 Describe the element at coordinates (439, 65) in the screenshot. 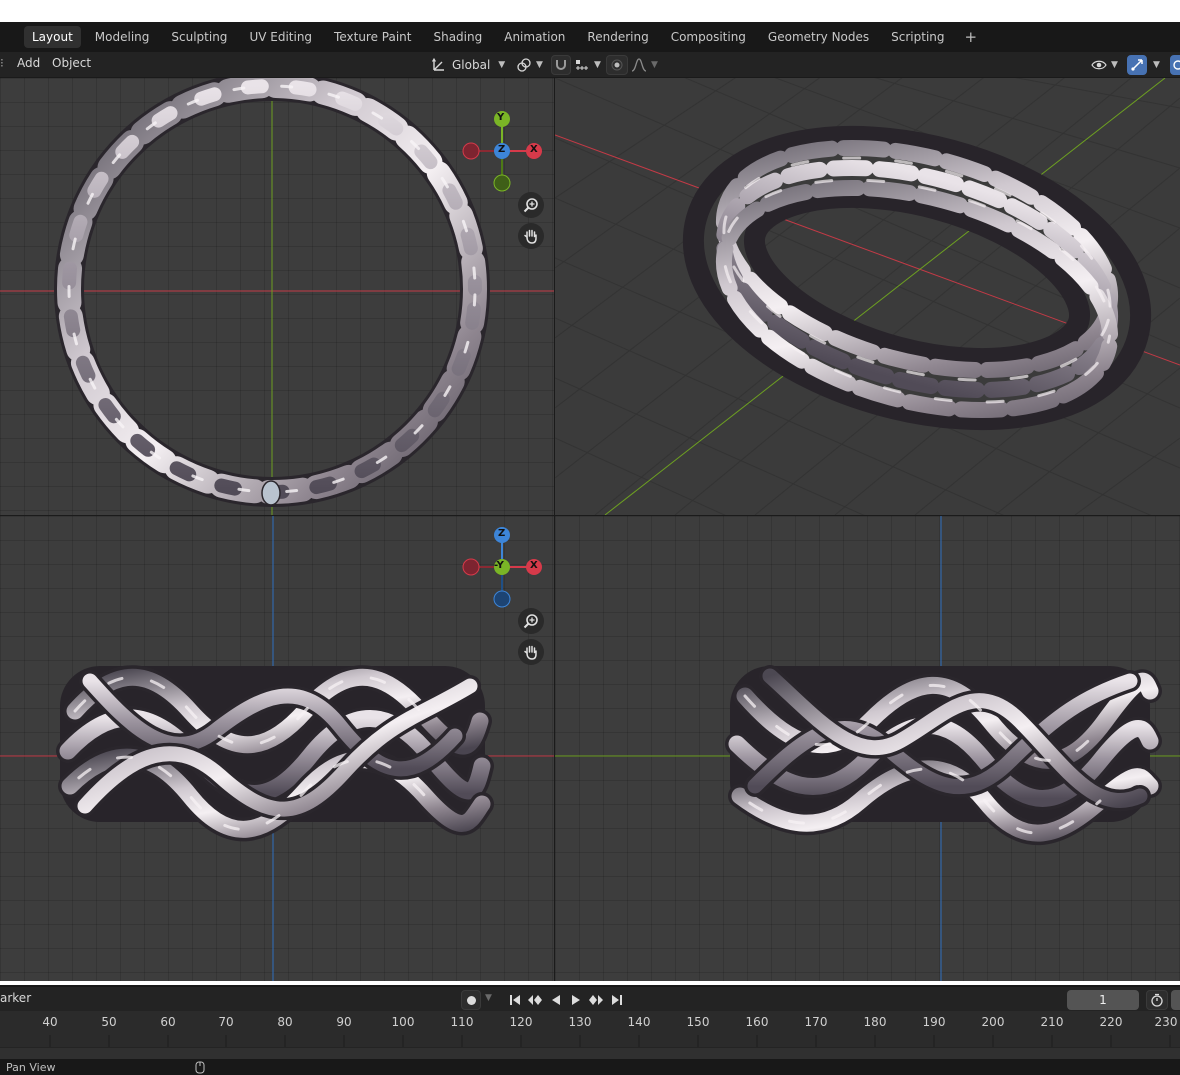

I see `transform-orientation-icon` at that location.